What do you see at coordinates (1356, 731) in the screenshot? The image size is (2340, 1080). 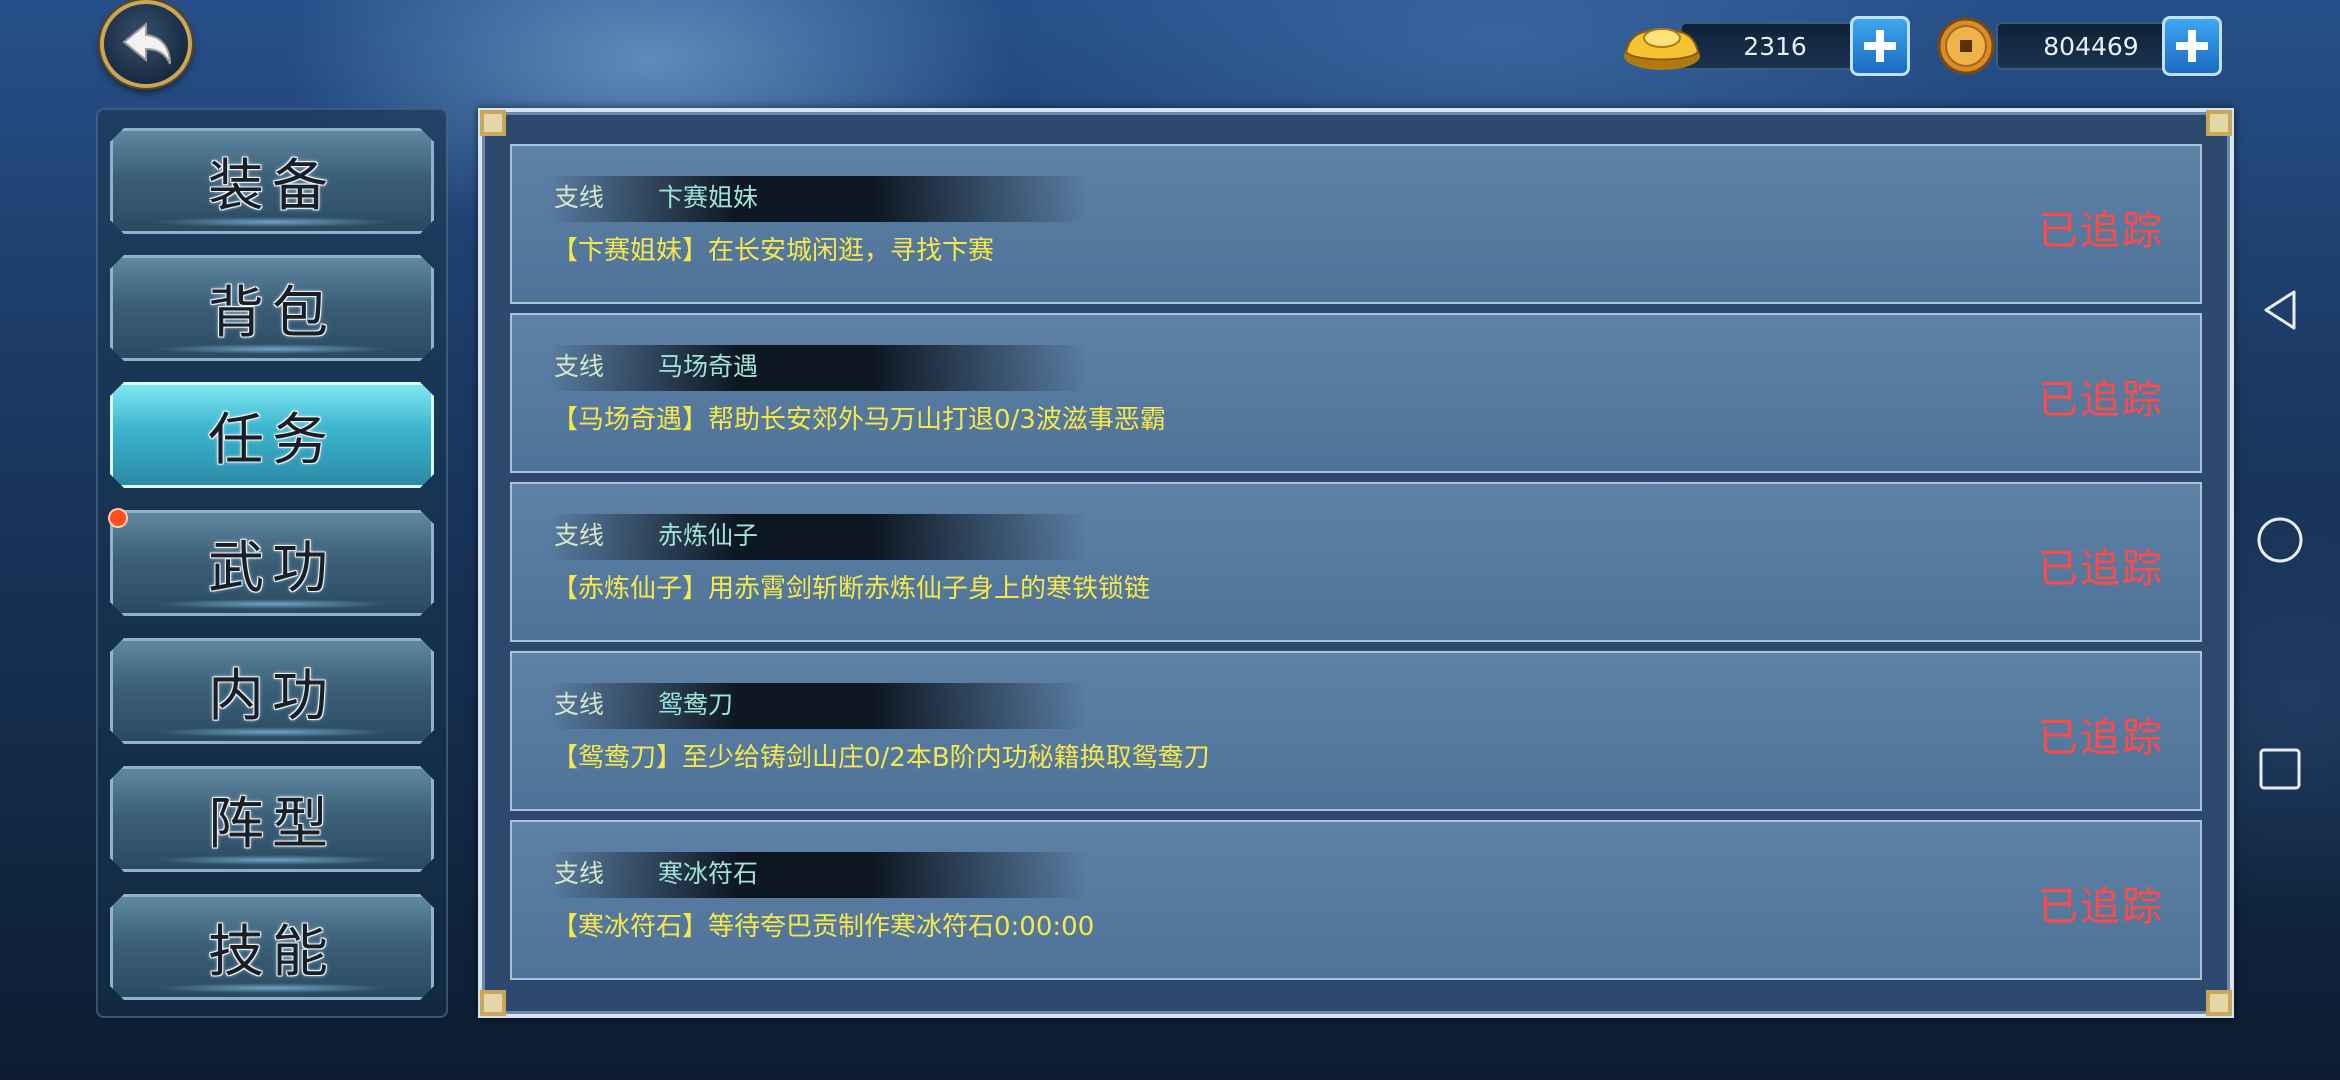 I see `task-row: 支线 鸳鸯刀 【鸳鸯刀】至少给铸剑山庄0/2本B阶内功秘籍换取鸳鸯刀 已追踪` at bounding box center [1356, 731].